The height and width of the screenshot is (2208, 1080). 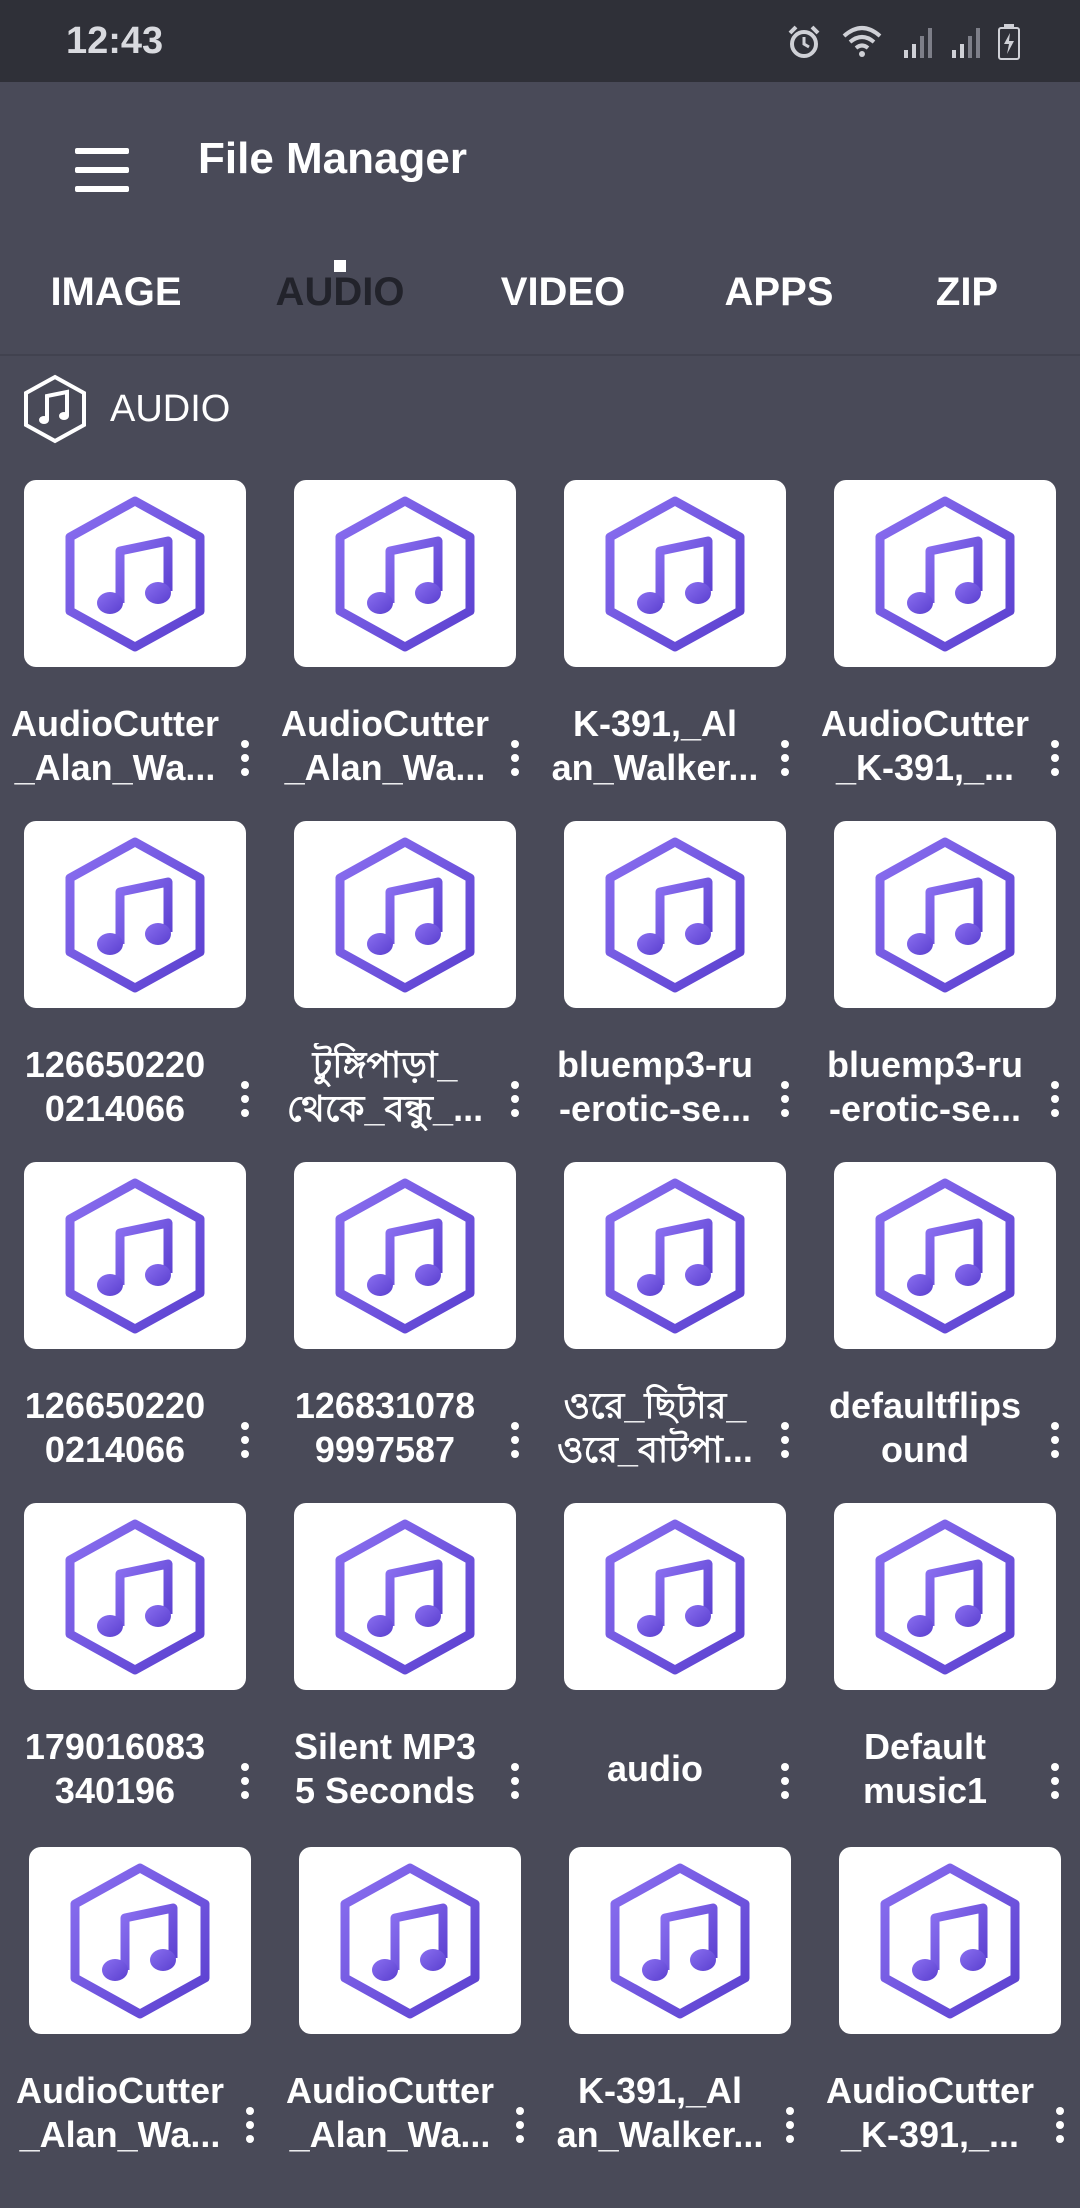 I want to click on file-name-line-2: 340196, so click(x=115, y=1790).